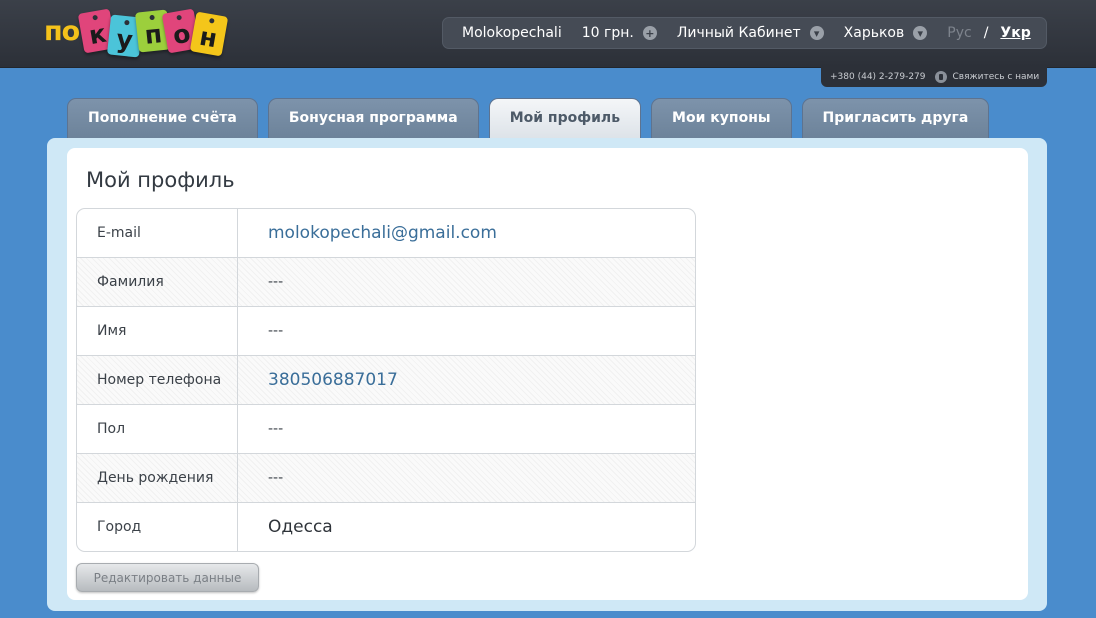 The width and height of the screenshot is (1096, 618). I want to click on field-label: Имя, so click(157, 331).